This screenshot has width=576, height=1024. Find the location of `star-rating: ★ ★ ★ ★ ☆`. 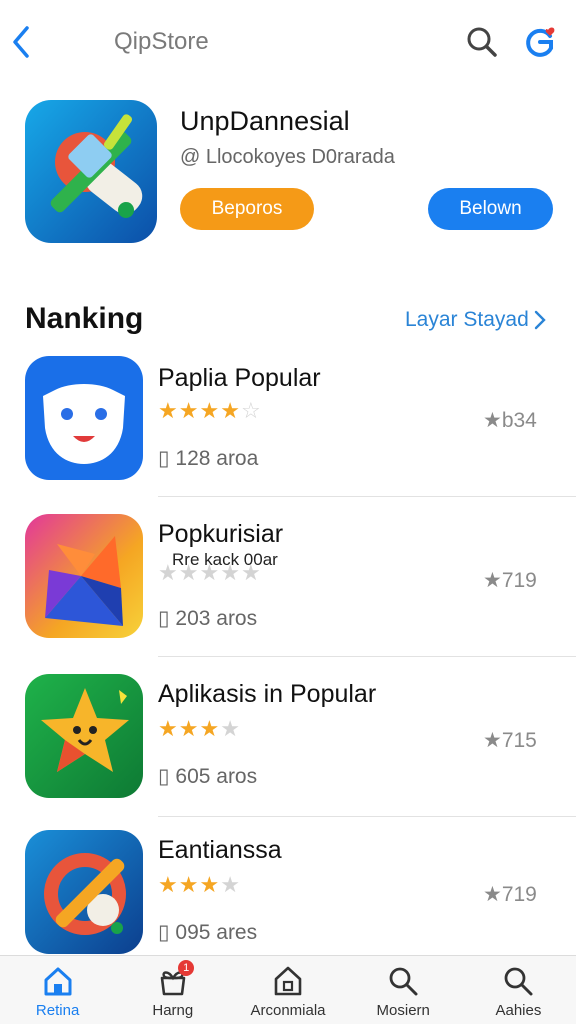

star-rating: ★ ★ ★ ★ ☆ is located at coordinates (209, 411).